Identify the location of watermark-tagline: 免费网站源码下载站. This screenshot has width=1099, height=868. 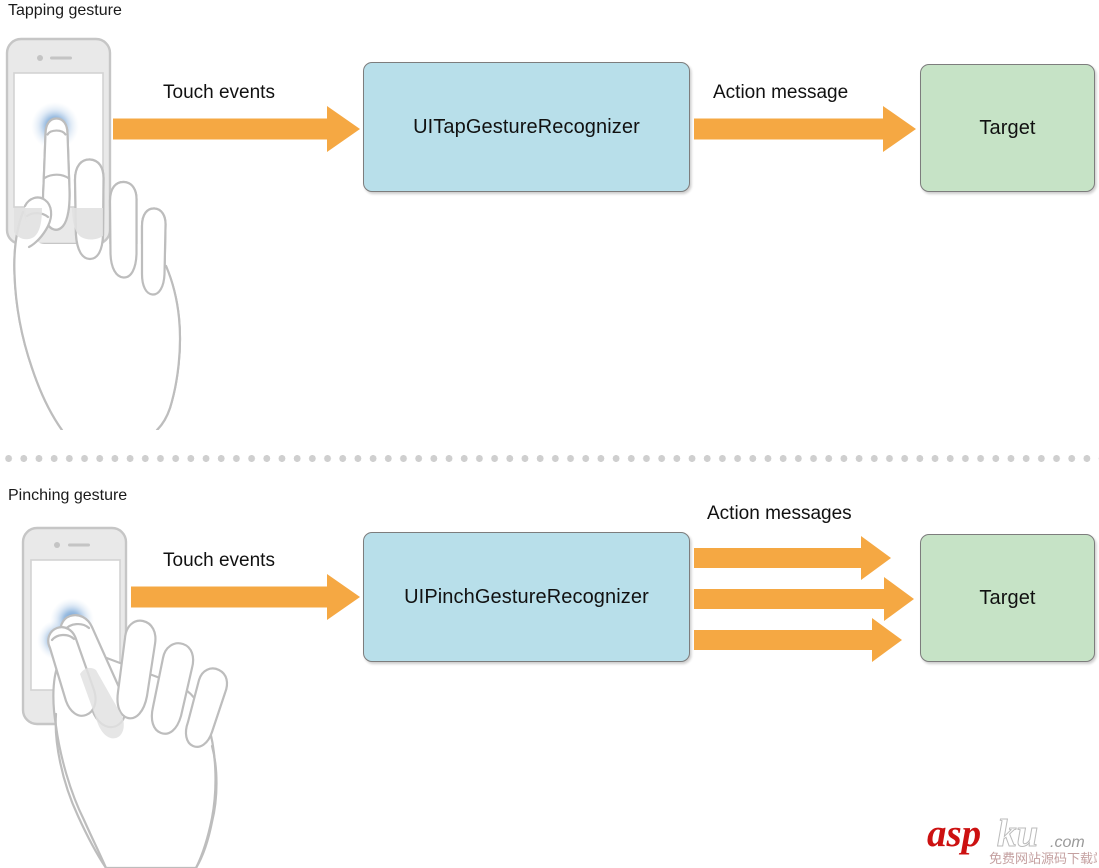
(1043, 859).